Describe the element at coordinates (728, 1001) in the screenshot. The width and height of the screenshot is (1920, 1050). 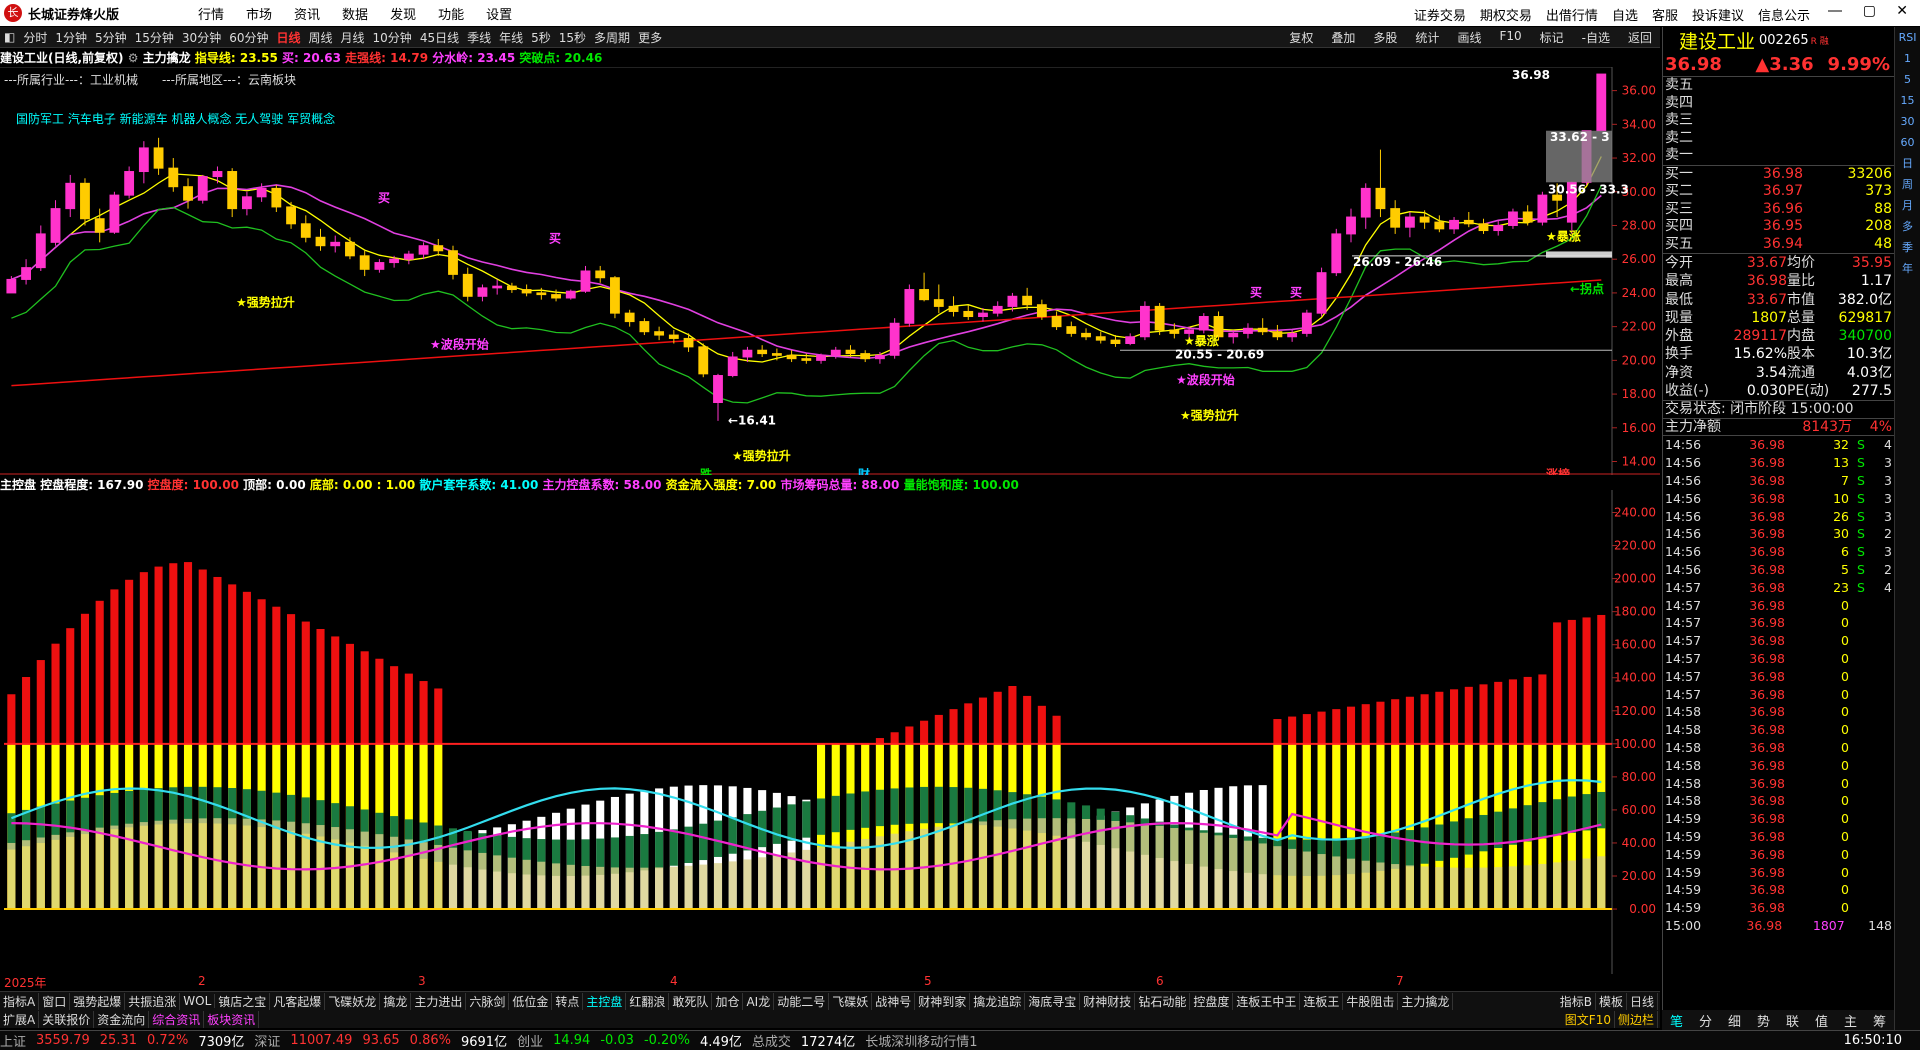
I see `indicator-tab-16: 加仓` at that location.